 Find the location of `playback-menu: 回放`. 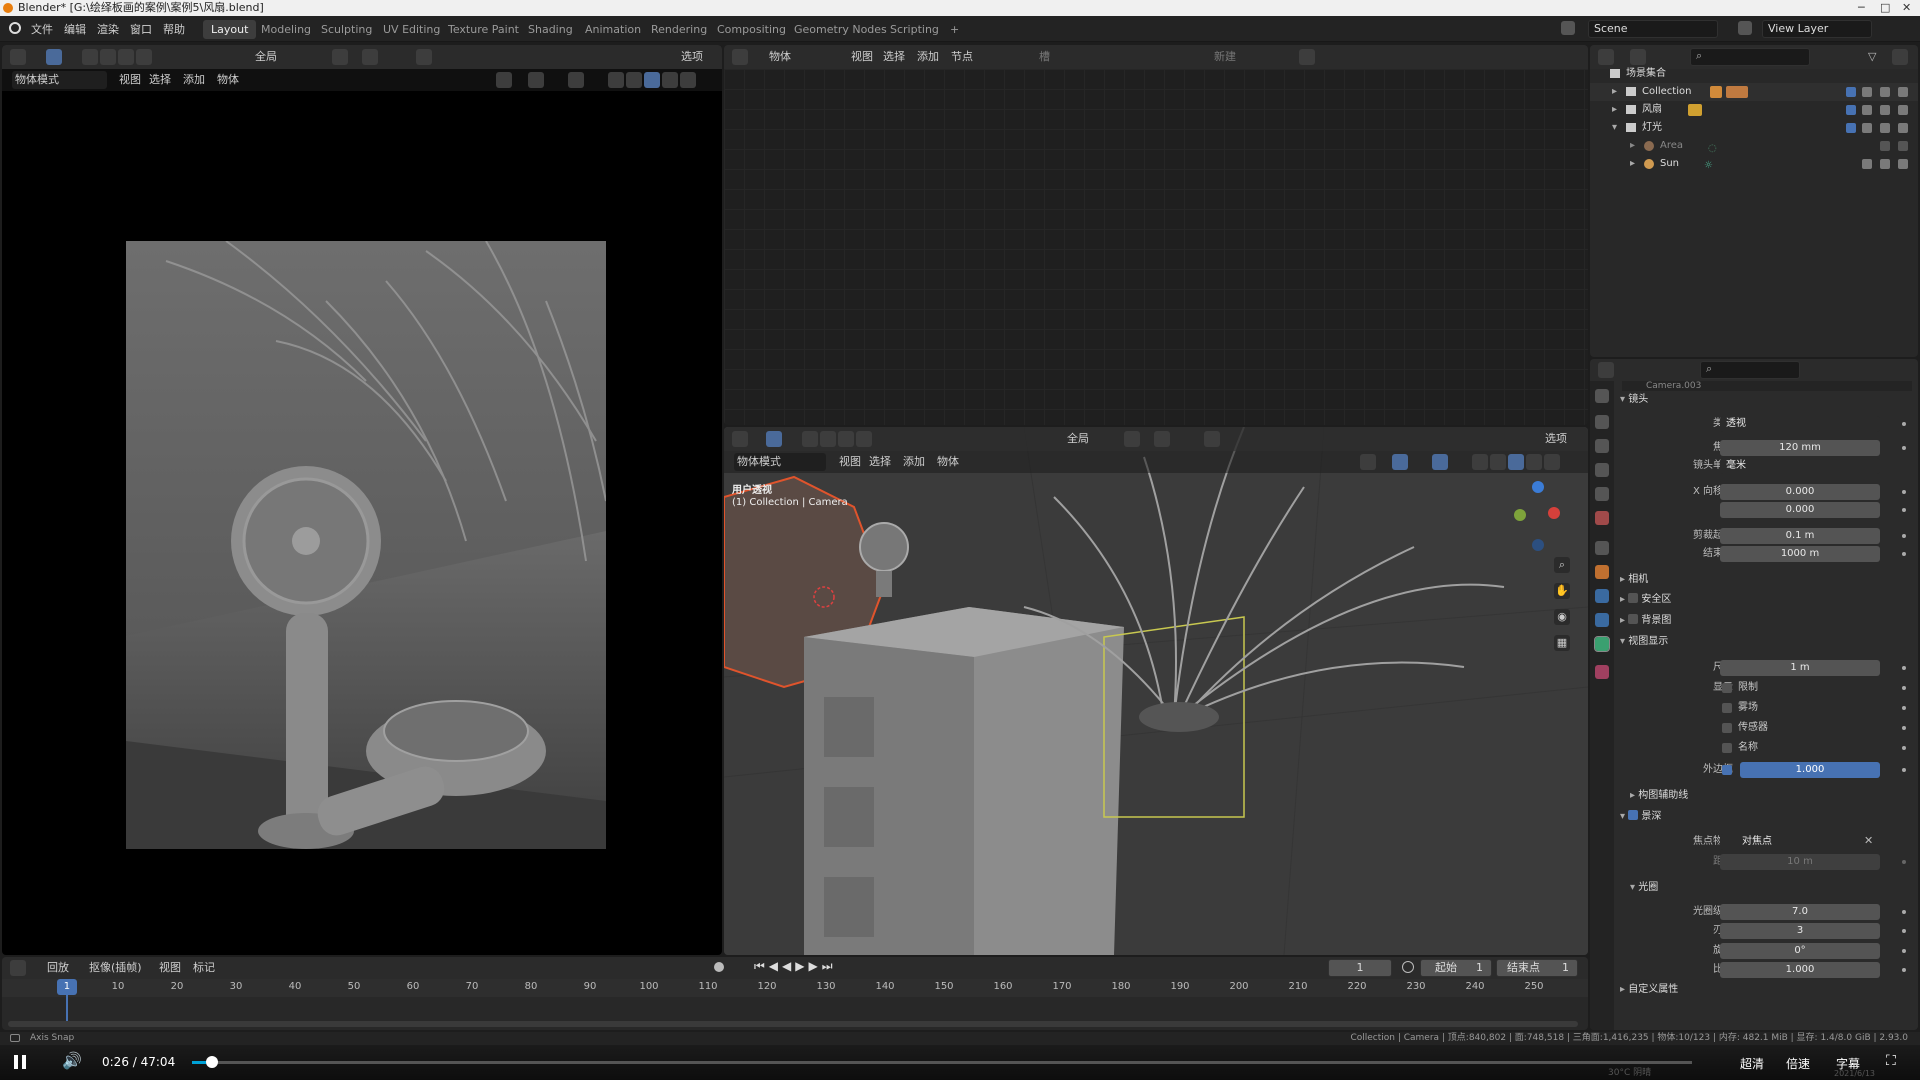

playback-menu: 回放 is located at coordinates (58, 968).